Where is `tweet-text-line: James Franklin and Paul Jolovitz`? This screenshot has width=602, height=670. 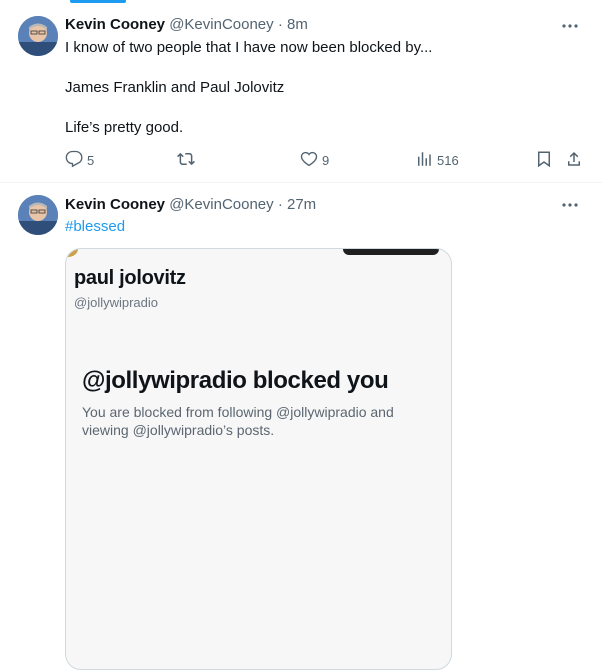
tweet-text-line: James Franklin and Paul Jolovitz is located at coordinates (175, 87).